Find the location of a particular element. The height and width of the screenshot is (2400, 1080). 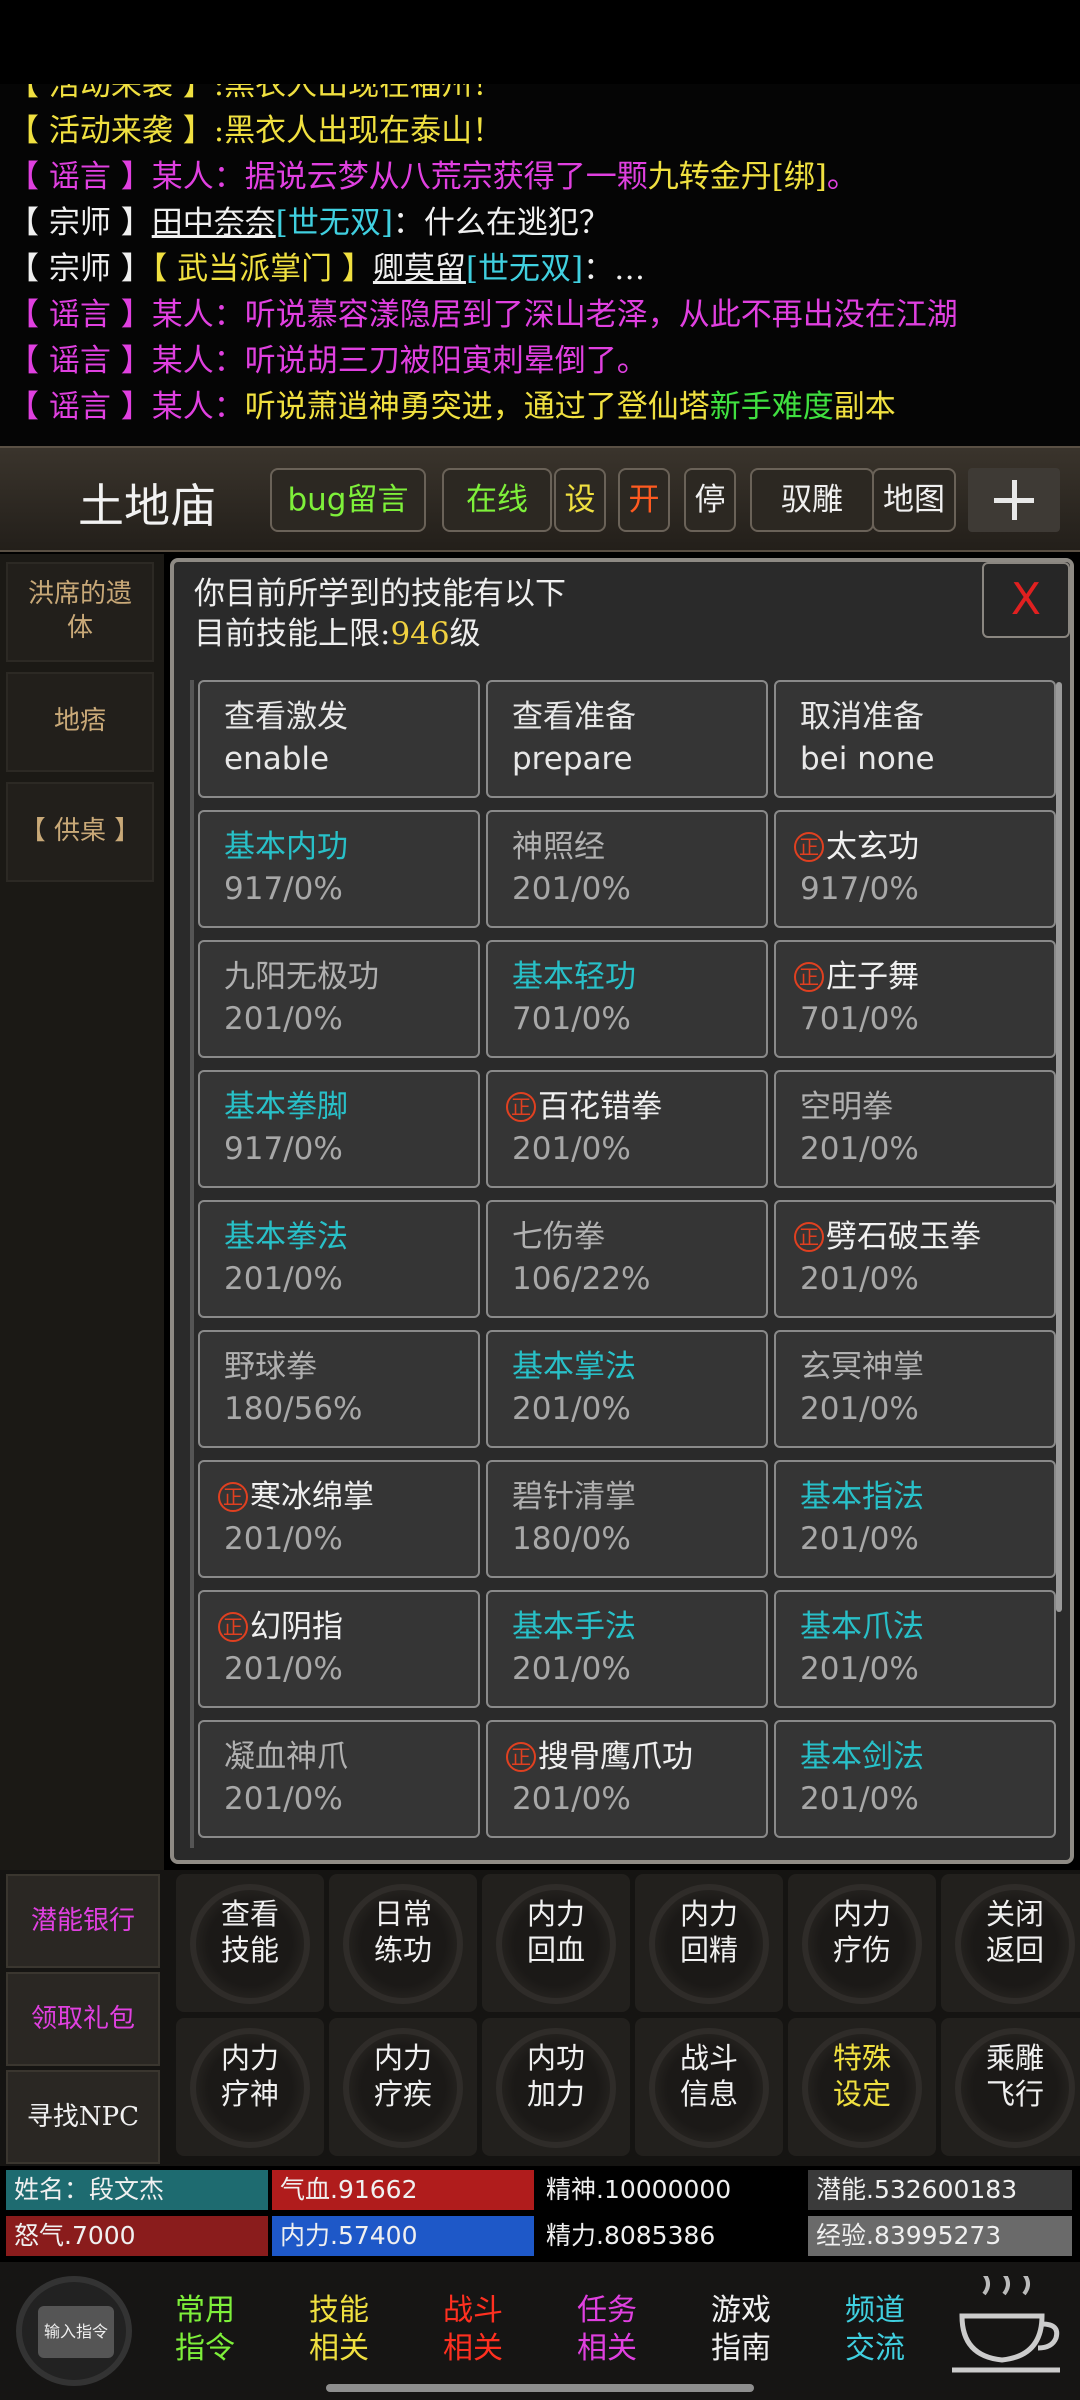

skill-cell: 基本拳脚 917/0% is located at coordinates (339, 1129).